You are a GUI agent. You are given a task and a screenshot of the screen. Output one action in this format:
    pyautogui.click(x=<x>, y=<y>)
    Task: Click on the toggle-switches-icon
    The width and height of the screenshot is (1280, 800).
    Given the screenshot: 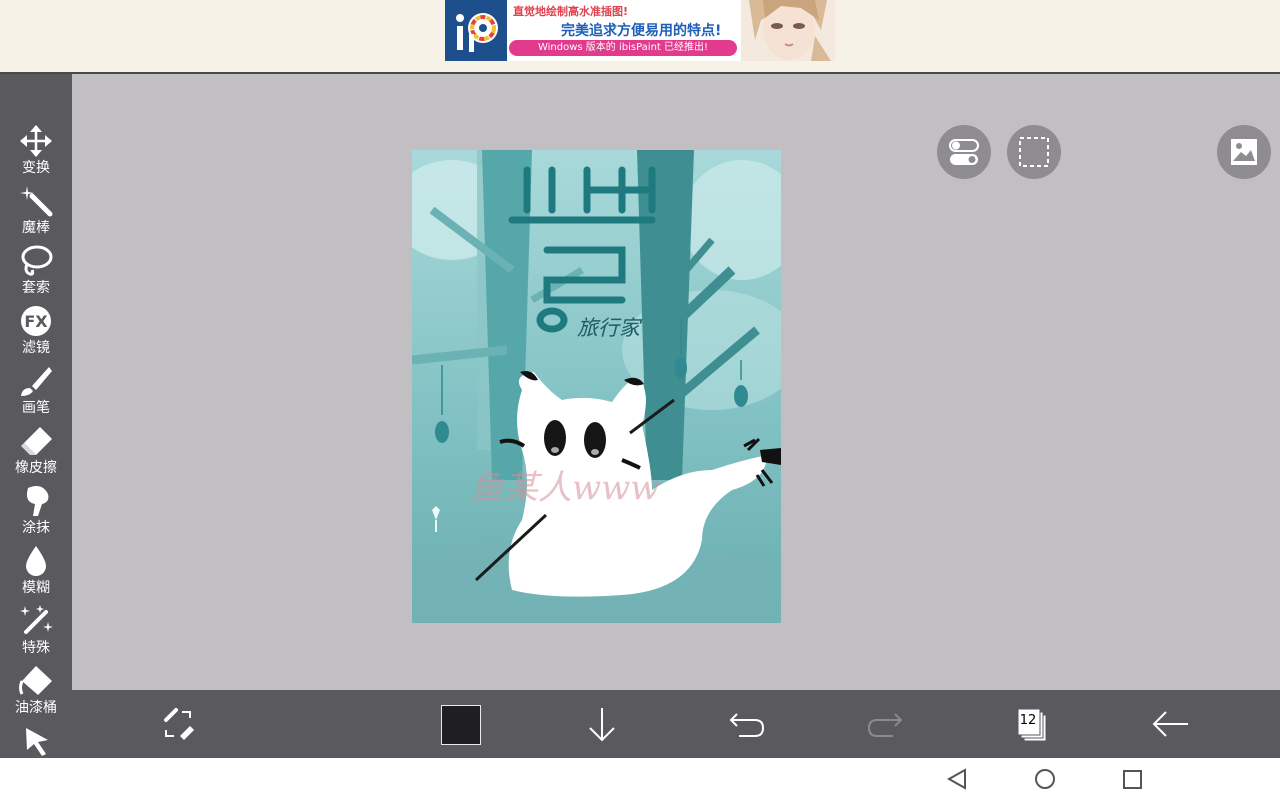 What is the action you would take?
    pyautogui.click(x=964, y=152)
    